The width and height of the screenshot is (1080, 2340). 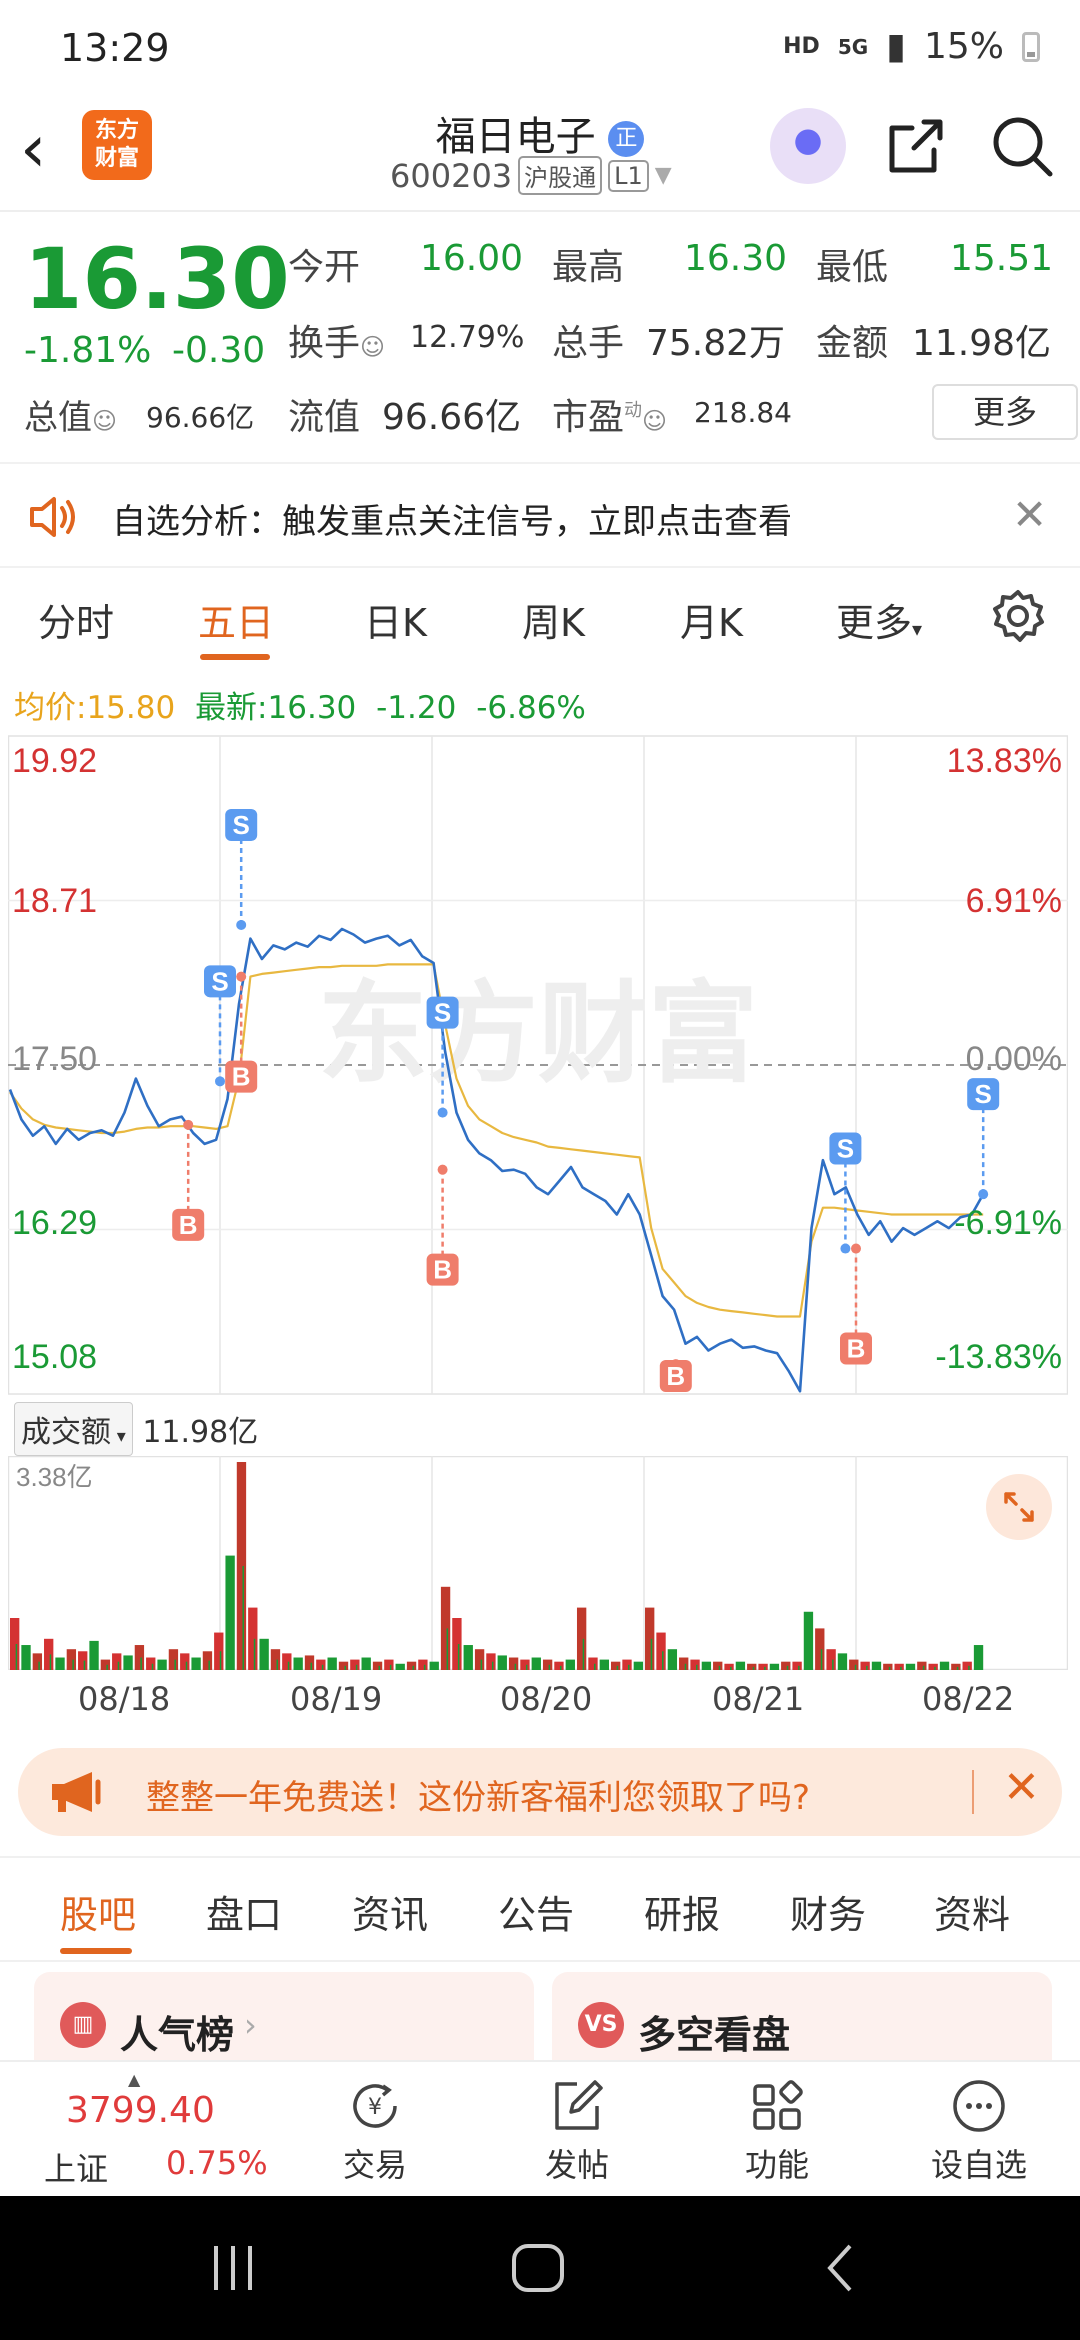 I want to click on volume-grid, so click(x=538, y=1563).